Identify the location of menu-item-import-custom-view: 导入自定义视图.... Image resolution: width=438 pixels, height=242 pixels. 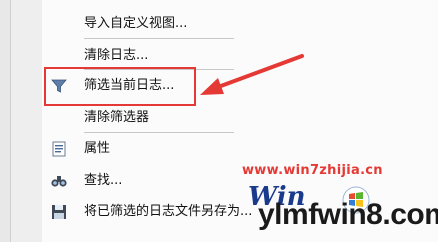
(222, 24).